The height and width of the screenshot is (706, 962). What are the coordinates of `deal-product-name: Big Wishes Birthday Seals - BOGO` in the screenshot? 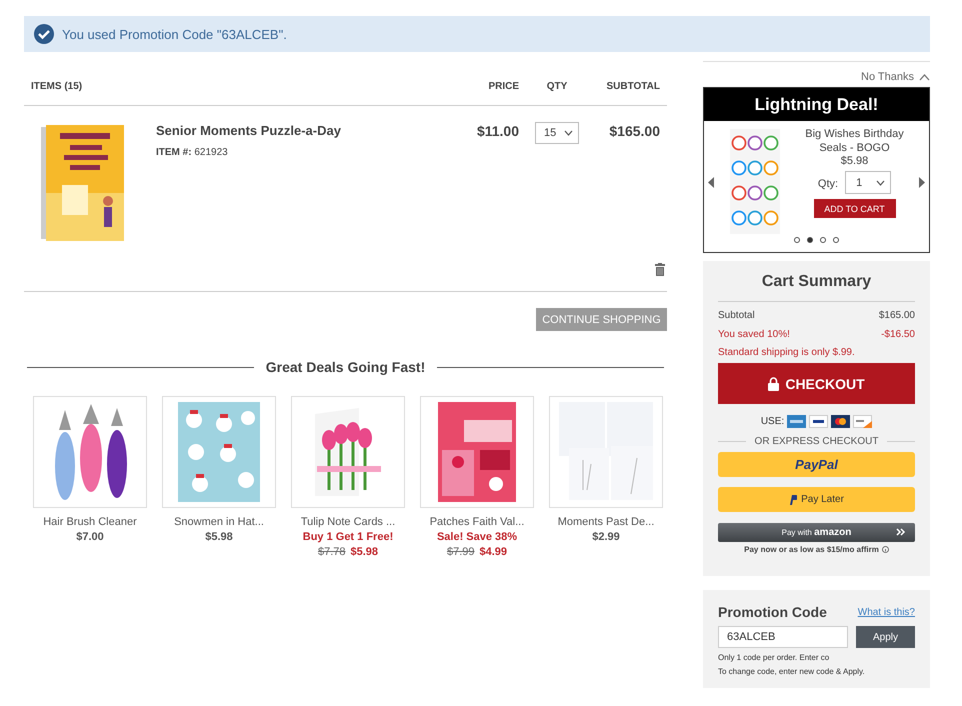 It's located at (854, 141).